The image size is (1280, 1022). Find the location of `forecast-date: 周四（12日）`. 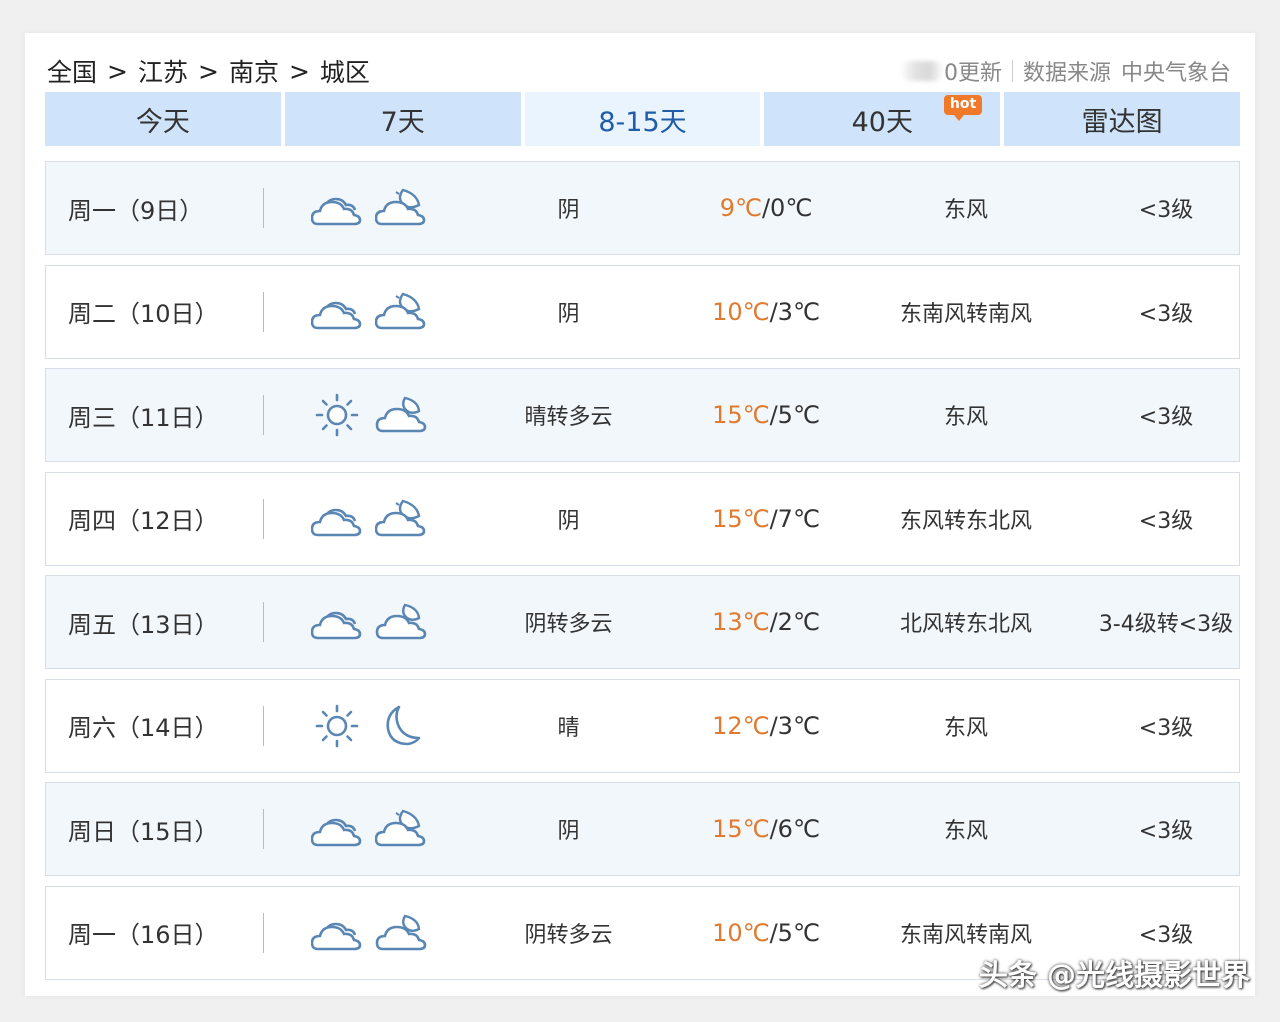

forecast-date: 周四（12日） is located at coordinates (143, 521).